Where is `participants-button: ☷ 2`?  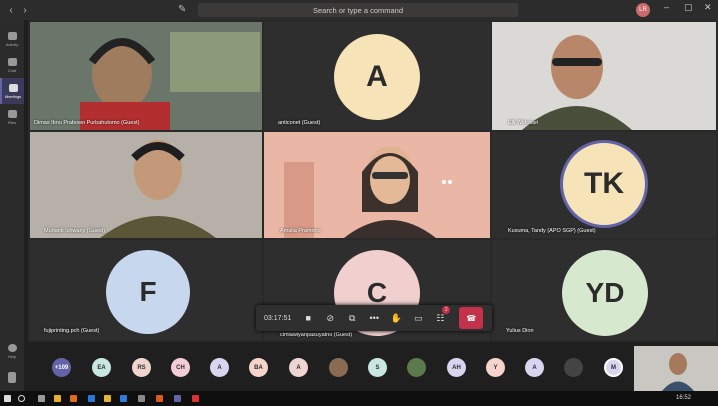 participants-button: ☷ 2 is located at coordinates (440, 318).